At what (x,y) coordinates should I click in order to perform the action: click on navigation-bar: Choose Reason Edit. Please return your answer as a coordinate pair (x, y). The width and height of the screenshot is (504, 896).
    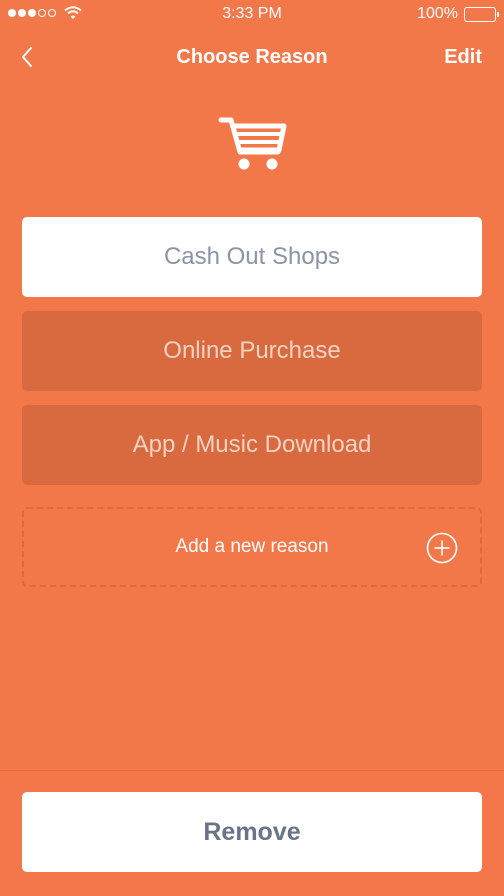
    Looking at the image, I should click on (252, 58).